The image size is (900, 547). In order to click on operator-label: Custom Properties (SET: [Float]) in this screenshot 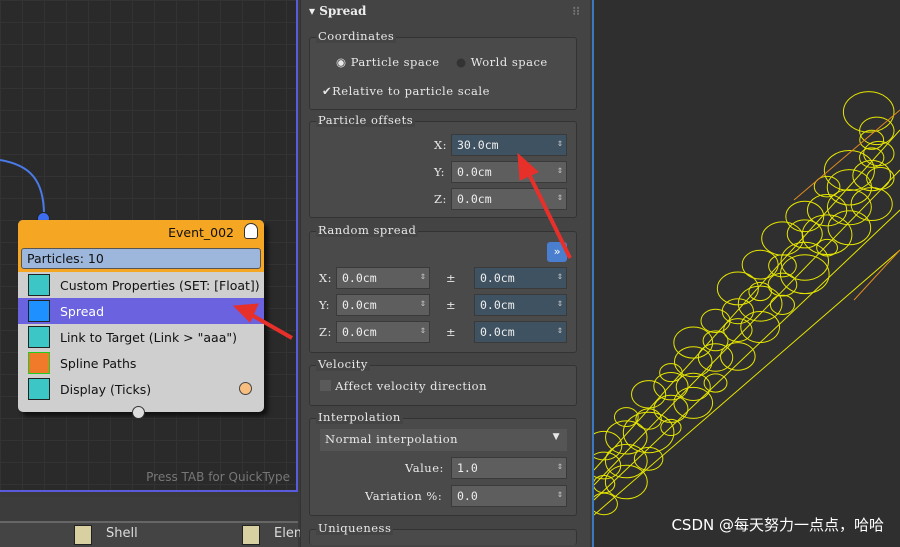, I will do `click(160, 285)`.